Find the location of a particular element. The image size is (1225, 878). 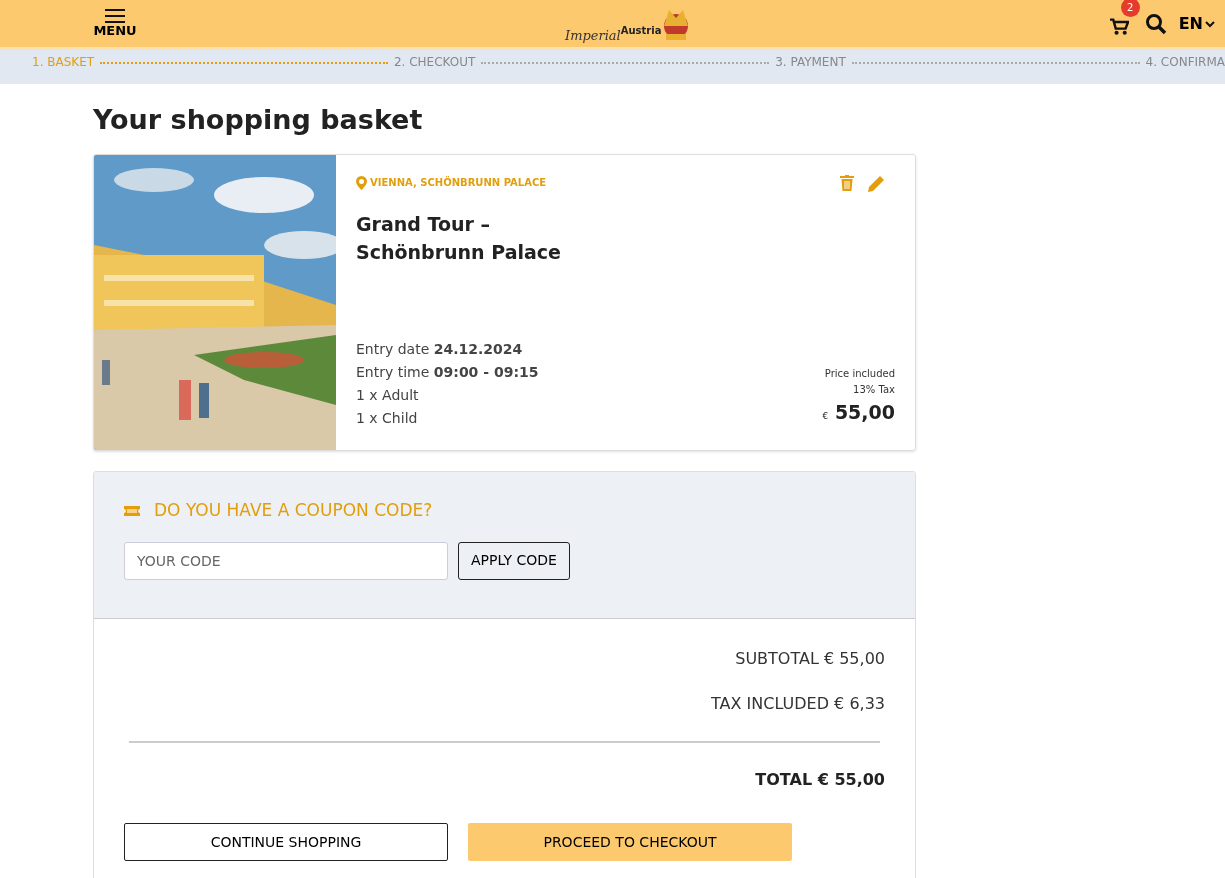

ticket-icon is located at coordinates (132, 510).